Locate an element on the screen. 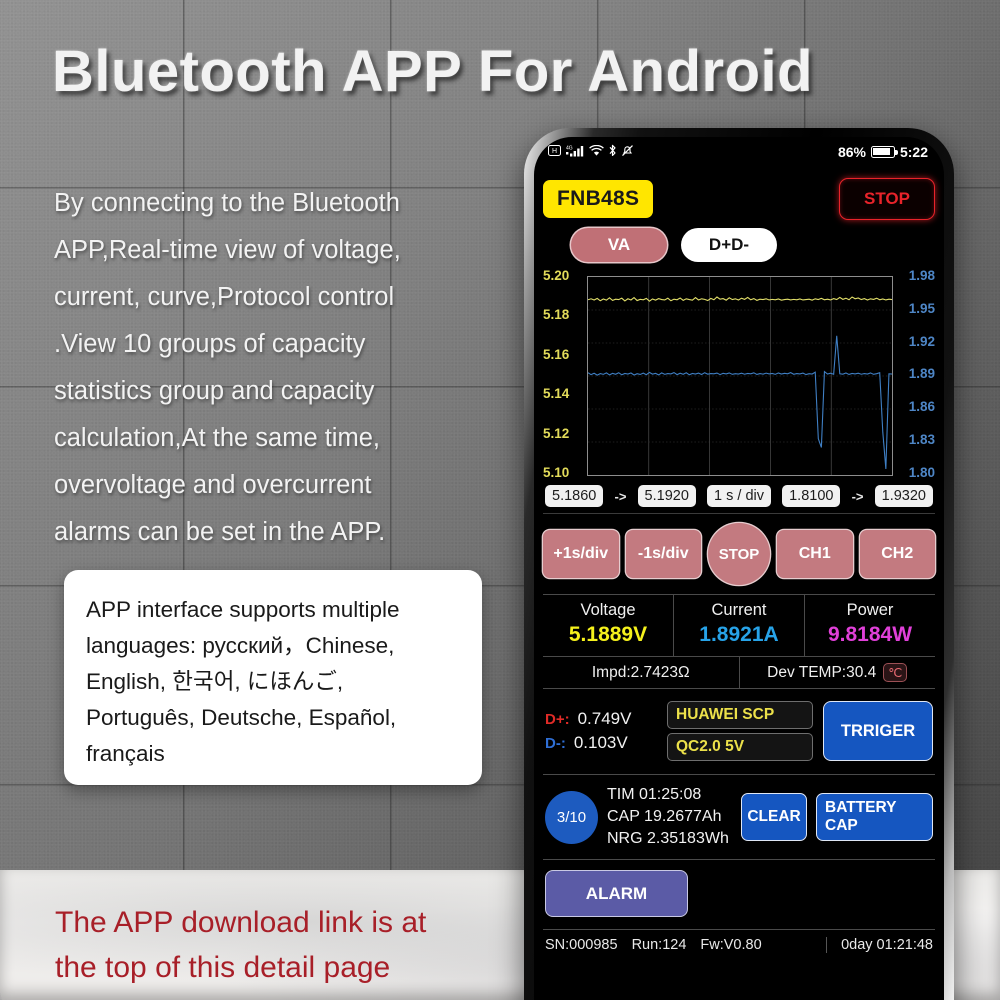 The height and width of the screenshot is (1000, 1000). intro-line: calculation,At the same time, is located at coordinates (217, 438).